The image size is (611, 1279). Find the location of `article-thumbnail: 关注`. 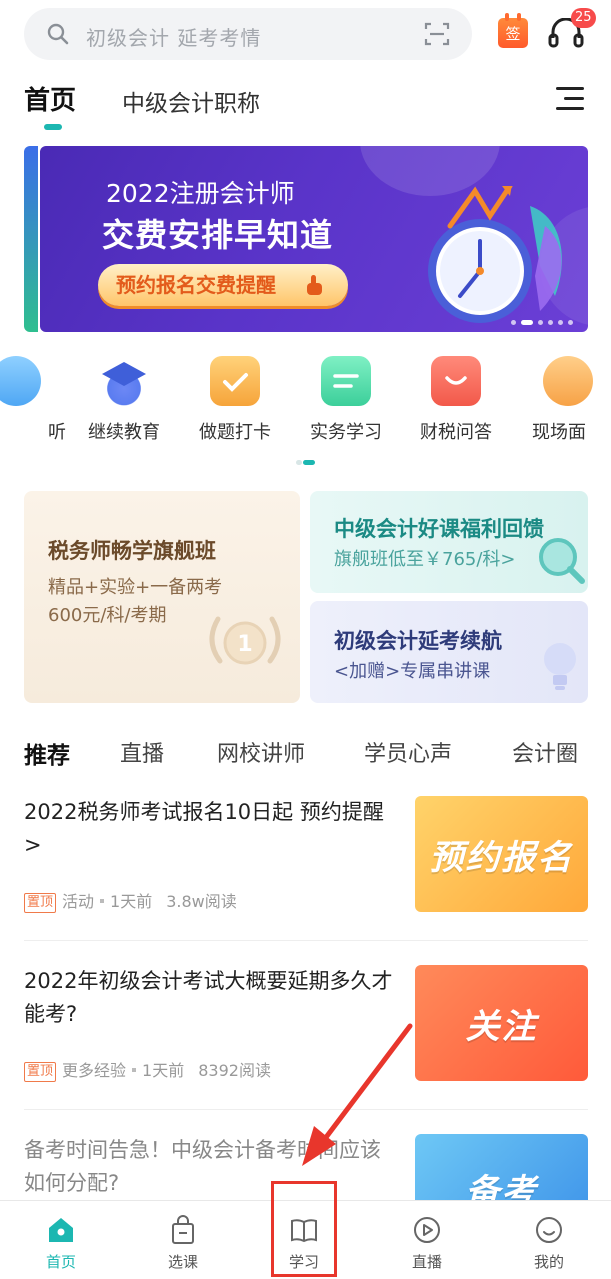

article-thumbnail: 关注 is located at coordinates (501, 1023).